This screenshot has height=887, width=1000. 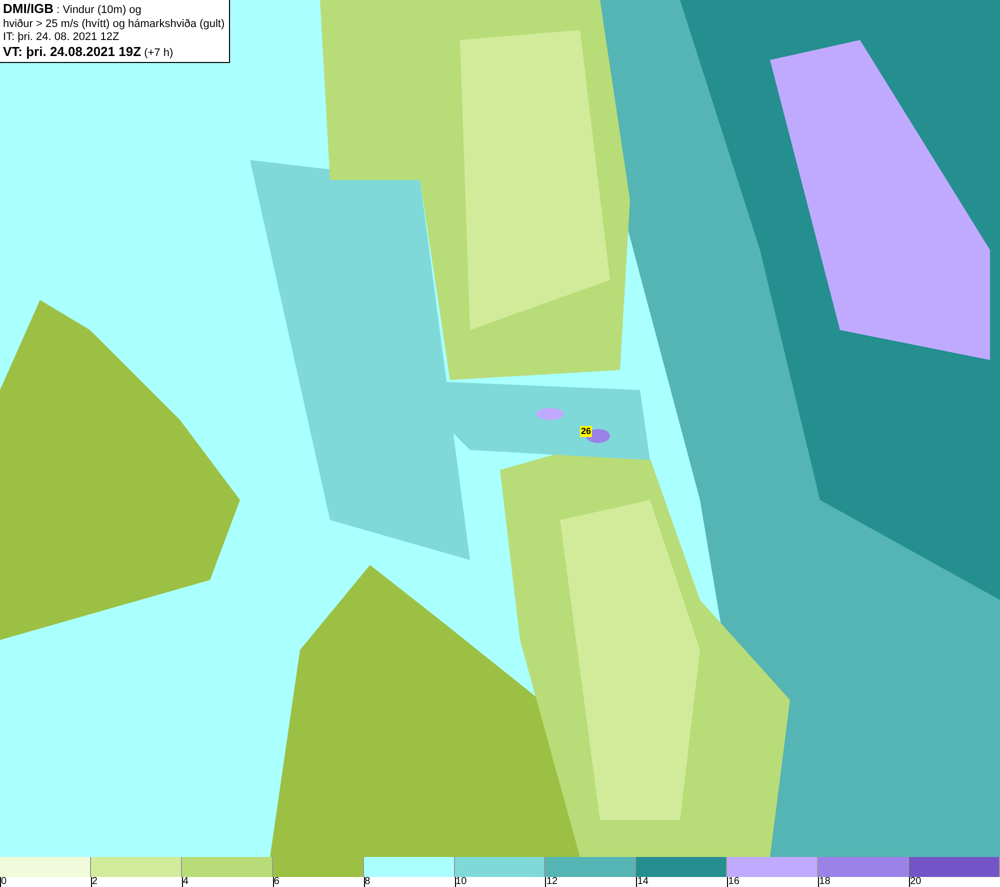 I want to click on legend-tick: 4, so click(x=185, y=881).